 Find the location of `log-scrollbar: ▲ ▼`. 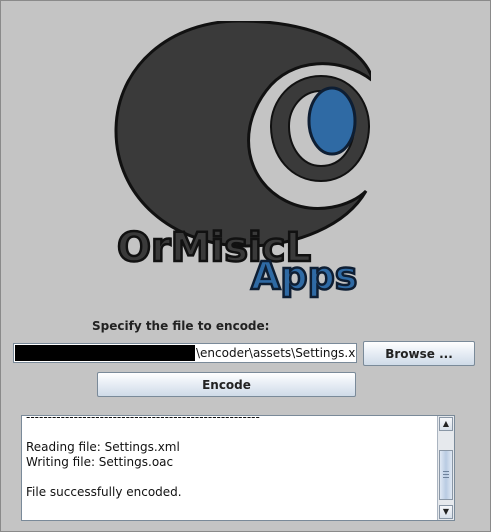

log-scrollbar: ▲ ▼ is located at coordinates (445, 468).